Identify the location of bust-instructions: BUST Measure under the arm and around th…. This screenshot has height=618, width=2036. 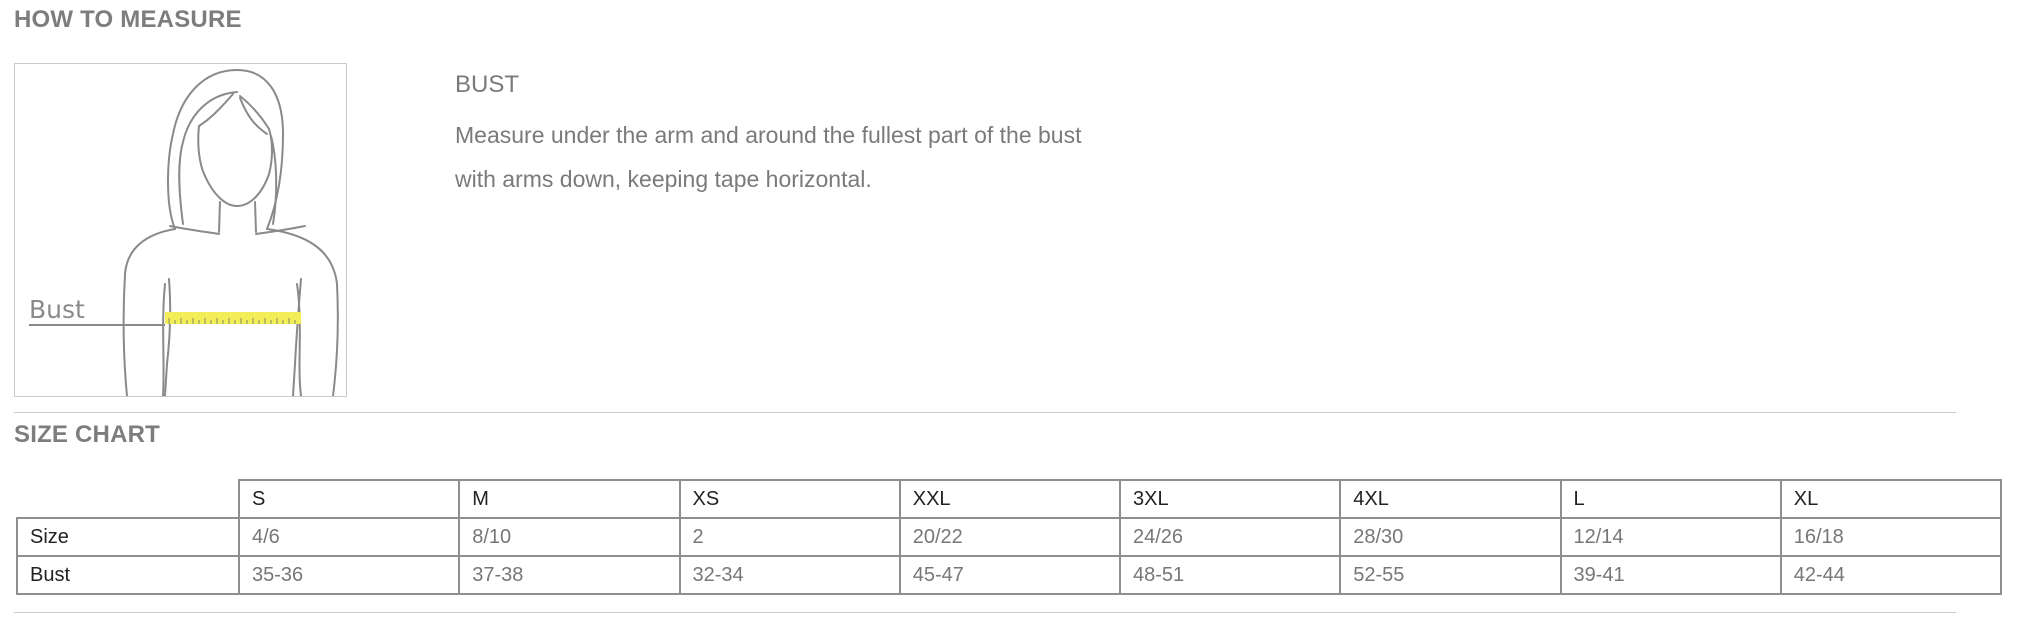
(805, 135).